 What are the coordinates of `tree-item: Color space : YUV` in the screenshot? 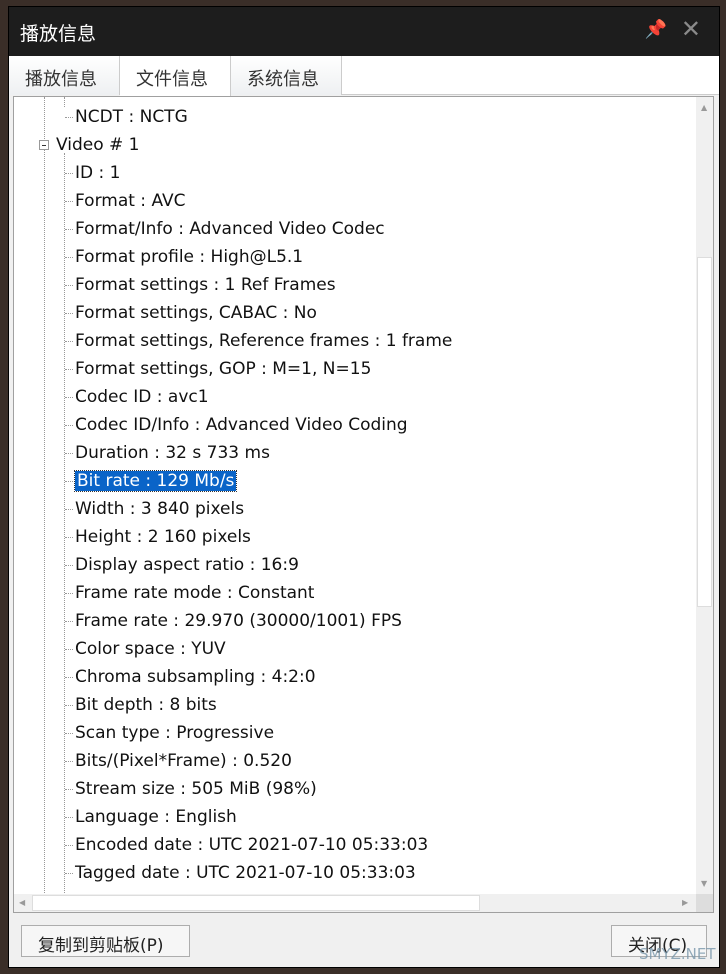 It's located at (150, 649).